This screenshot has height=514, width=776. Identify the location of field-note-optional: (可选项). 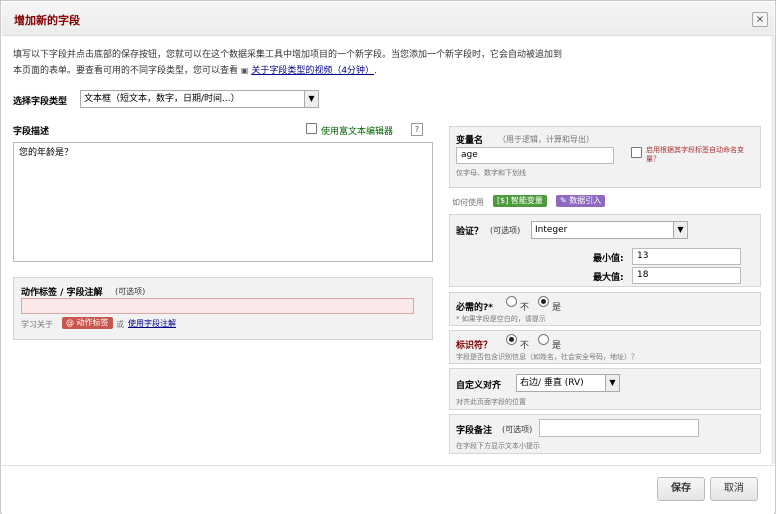
(517, 429).